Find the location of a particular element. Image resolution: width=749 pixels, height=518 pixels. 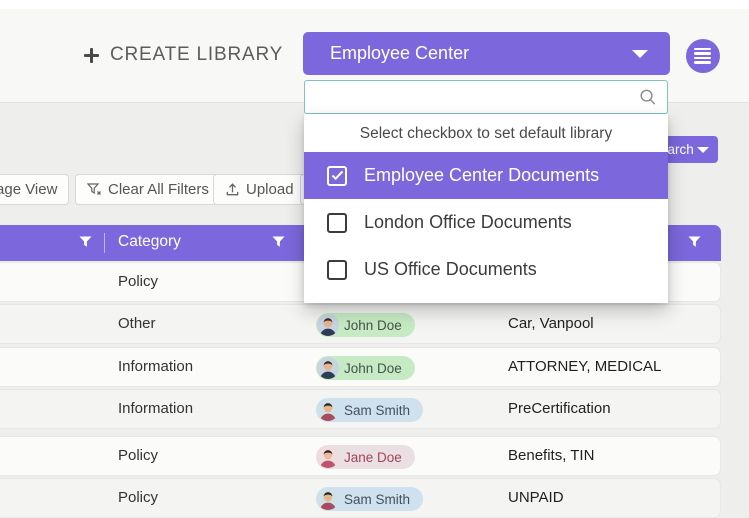

assignee-name: Jane Doe is located at coordinates (373, 457).